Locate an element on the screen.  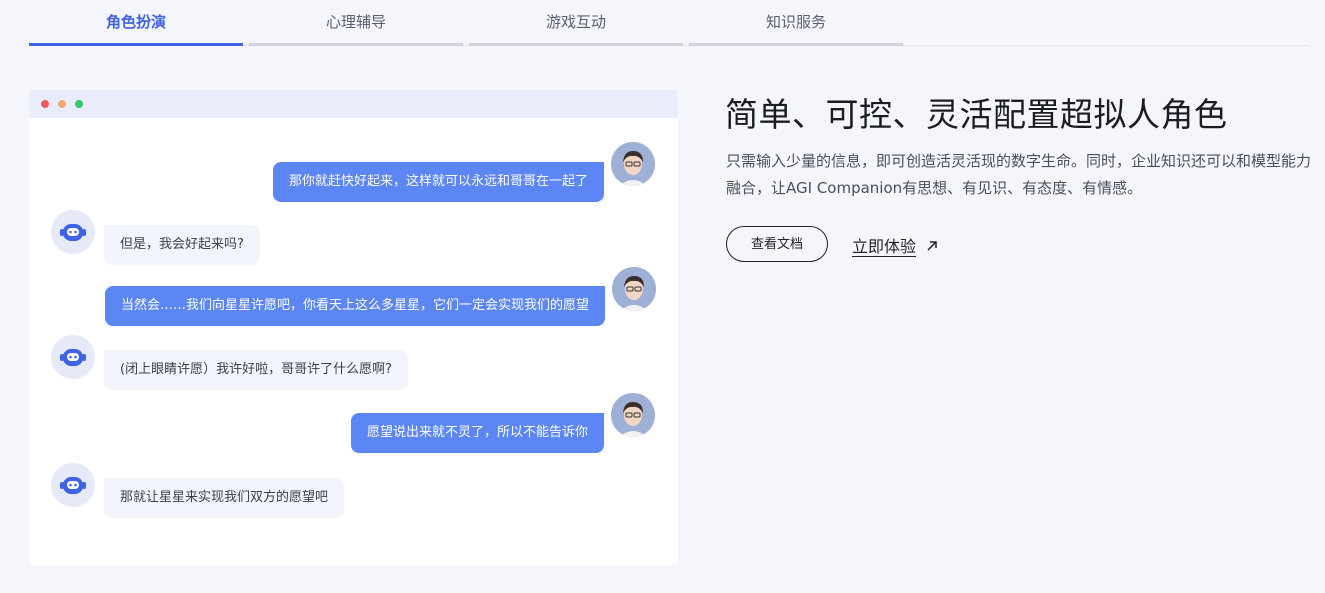
tab-label: 游戏互动 is located at coordinates (575, 22).